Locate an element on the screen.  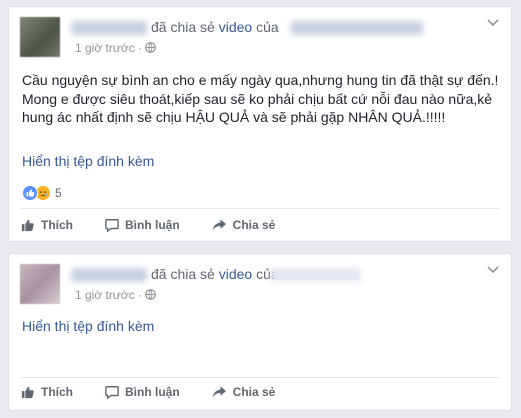
reactions-bar: 5 is located at coordinates (42, 193).